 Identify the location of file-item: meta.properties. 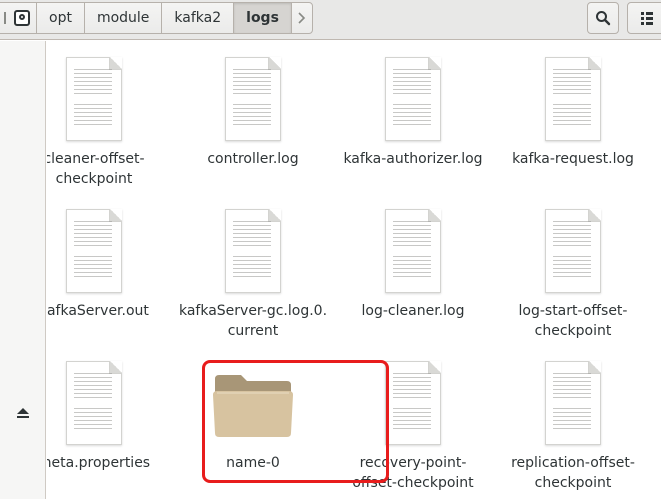
(110, 420).